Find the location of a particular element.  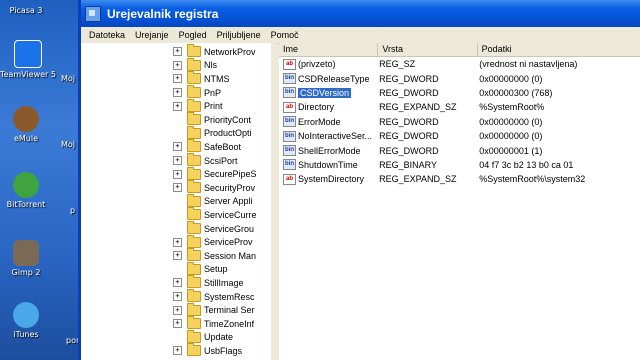

menu-edit: Urejanje is located at coordinates (152, 35).